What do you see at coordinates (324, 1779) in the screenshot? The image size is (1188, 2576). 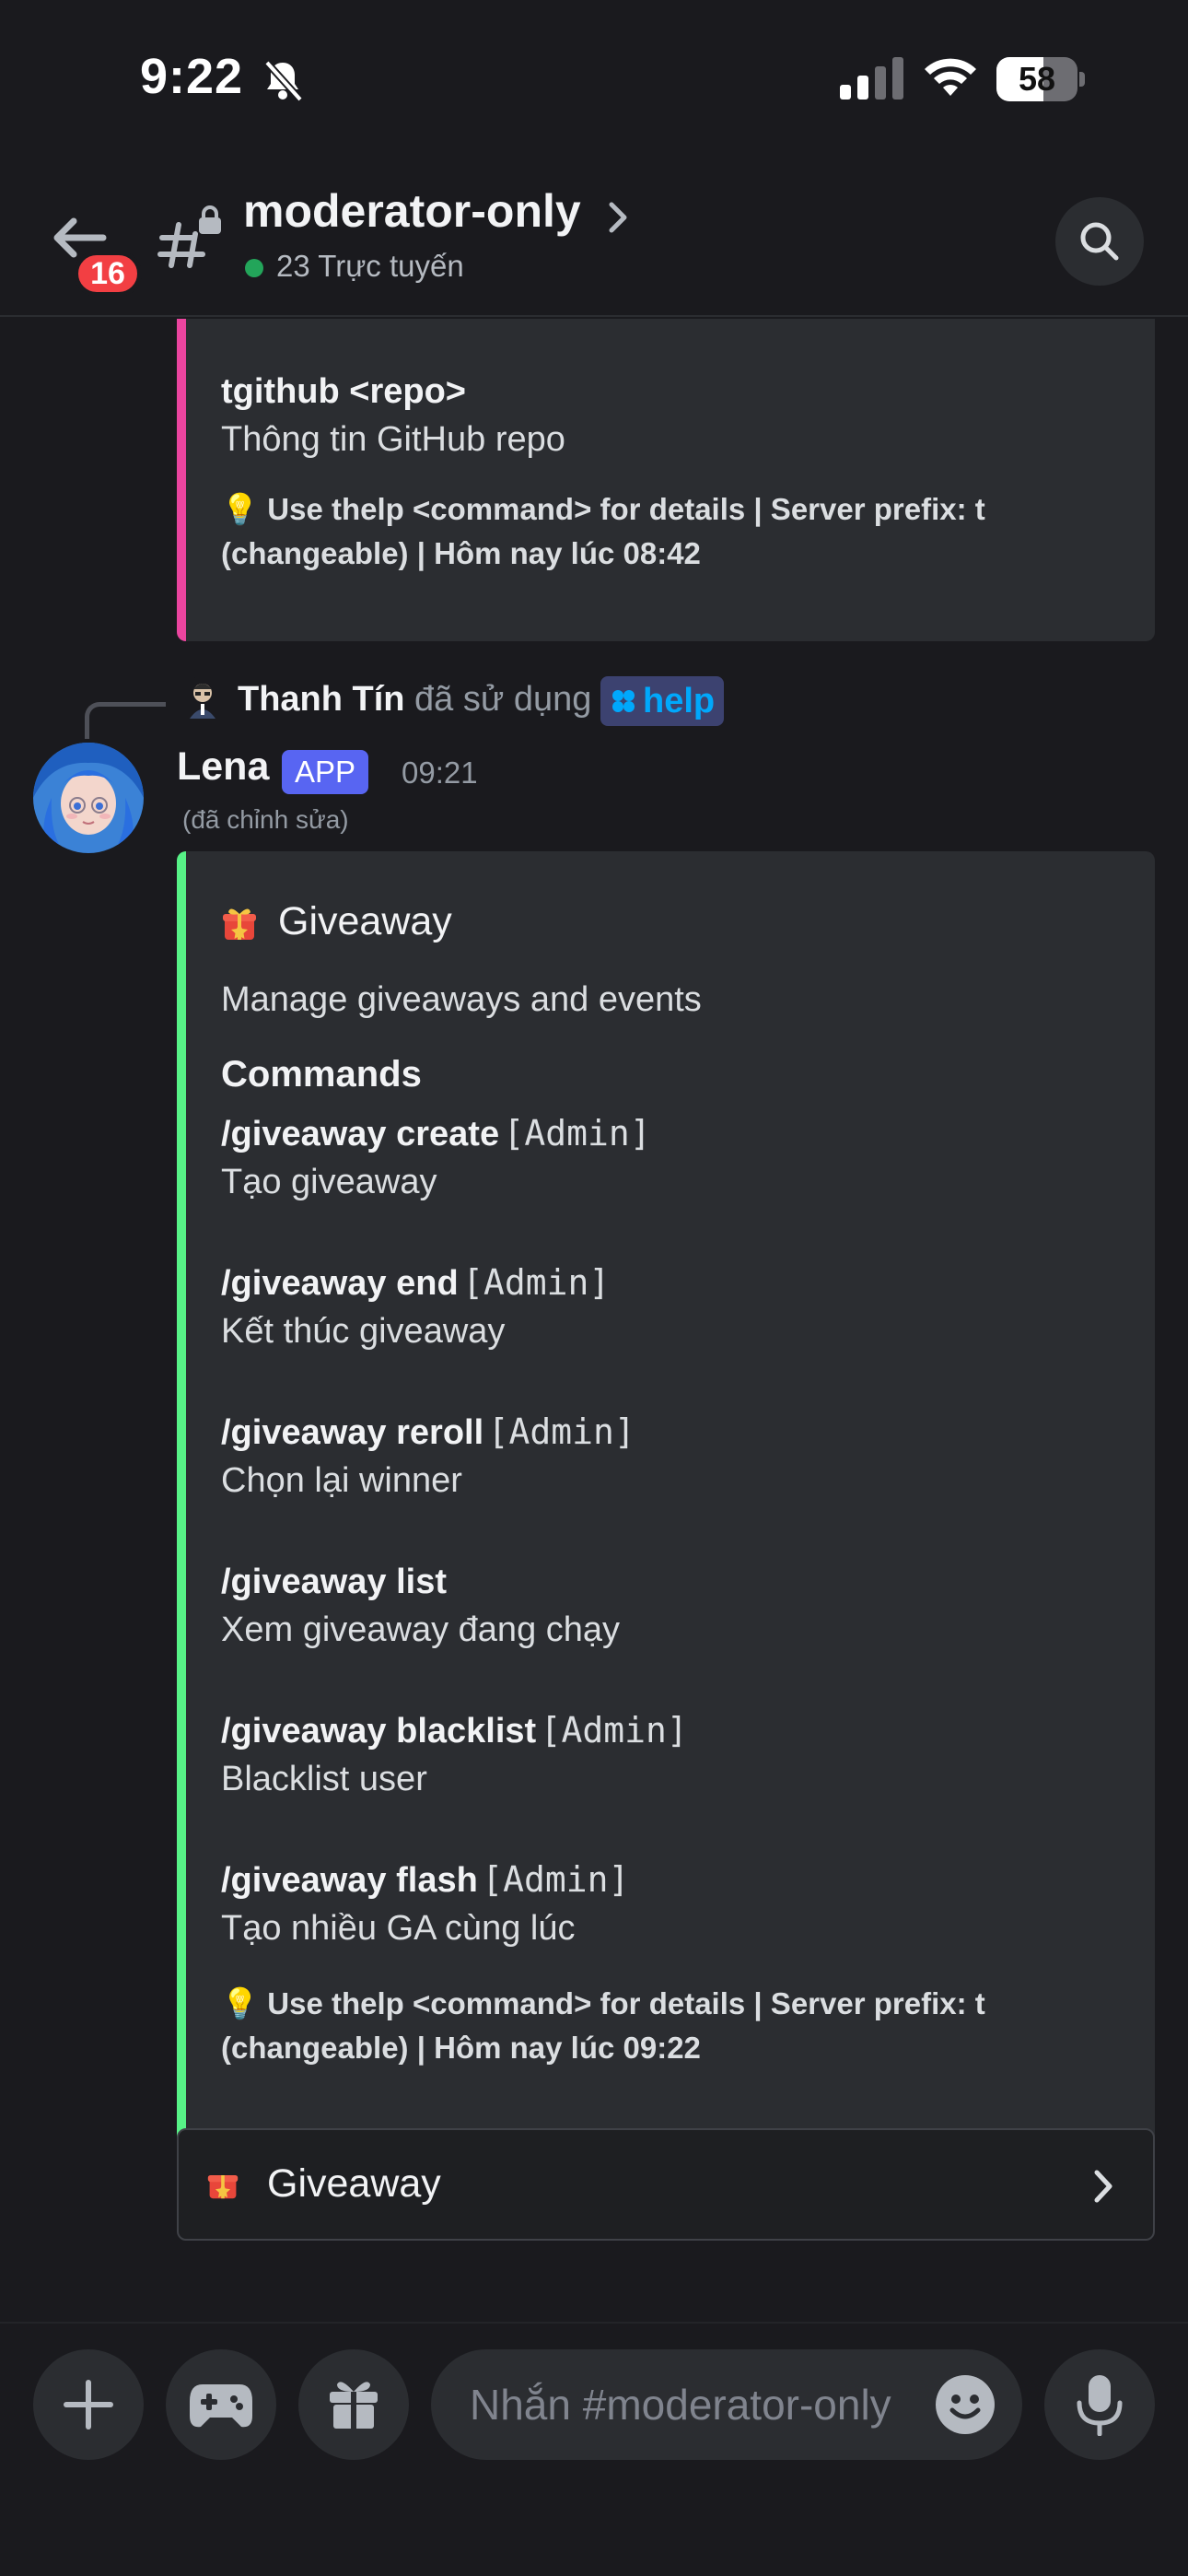 I see `command-description: Blacklist user` at bounding box center [324, 1779].